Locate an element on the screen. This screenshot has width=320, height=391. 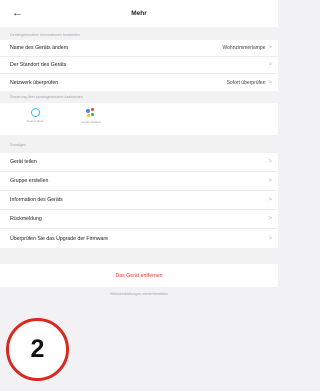
step-number: 2 is located at coordinates (37, 349).